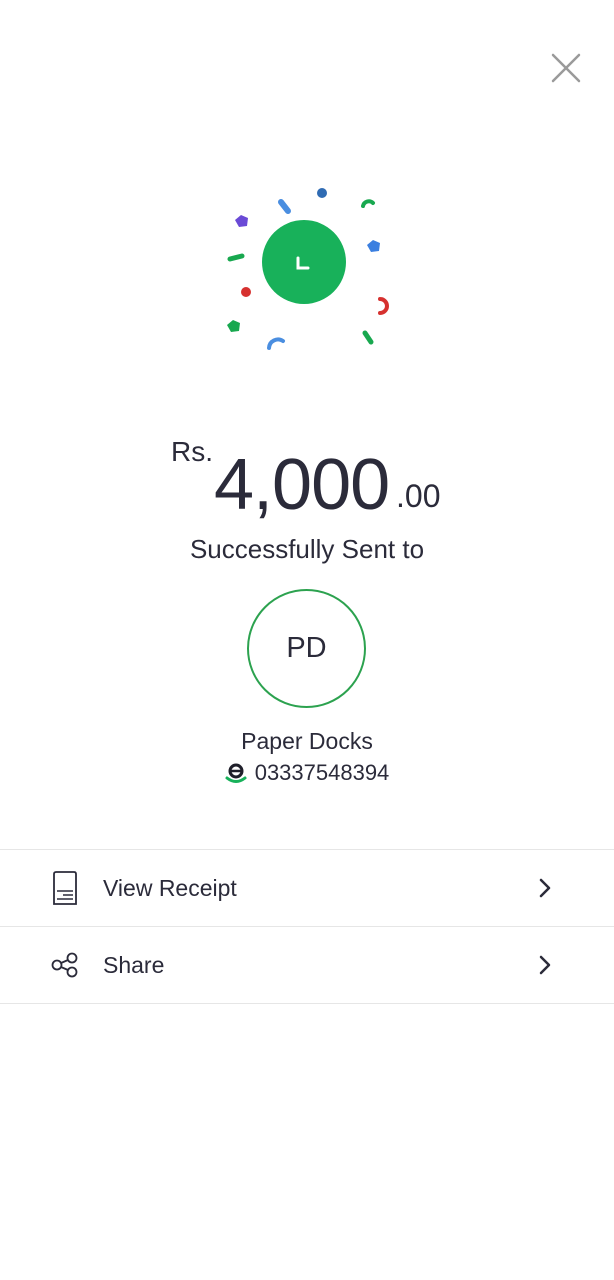 This screenshot has height=1280, width=614. I want to click on view-receipt-button: View Receipt, so click(307, 888).